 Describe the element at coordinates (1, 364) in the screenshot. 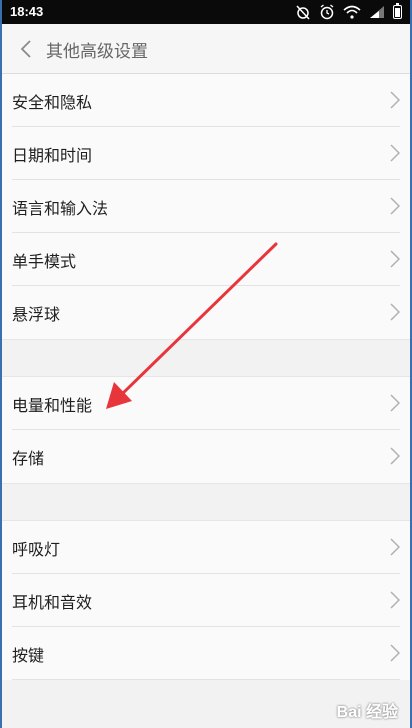

I see `window-frame-left` at that location.